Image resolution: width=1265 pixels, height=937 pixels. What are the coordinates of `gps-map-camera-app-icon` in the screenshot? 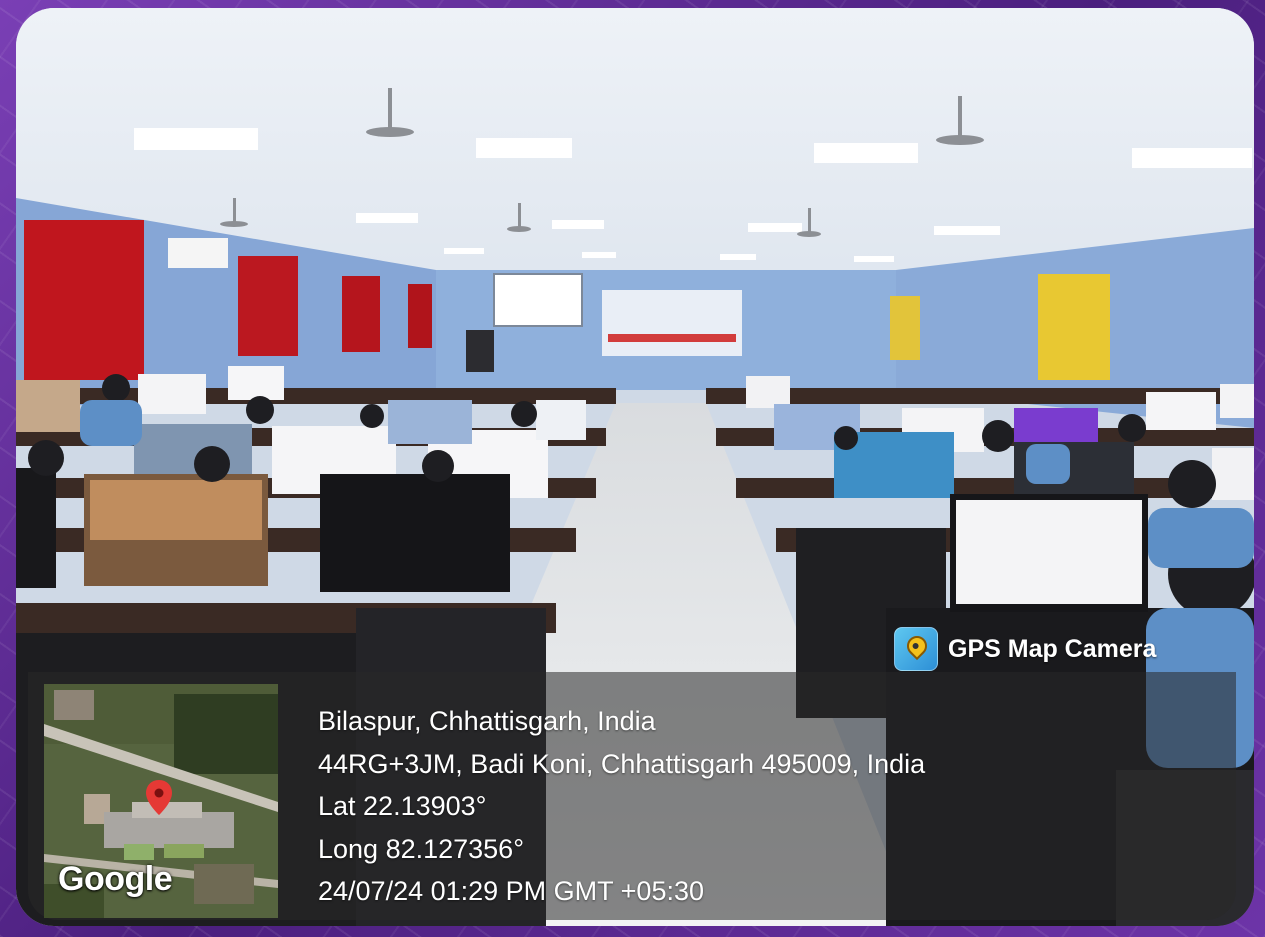 It's located at (916, 649).